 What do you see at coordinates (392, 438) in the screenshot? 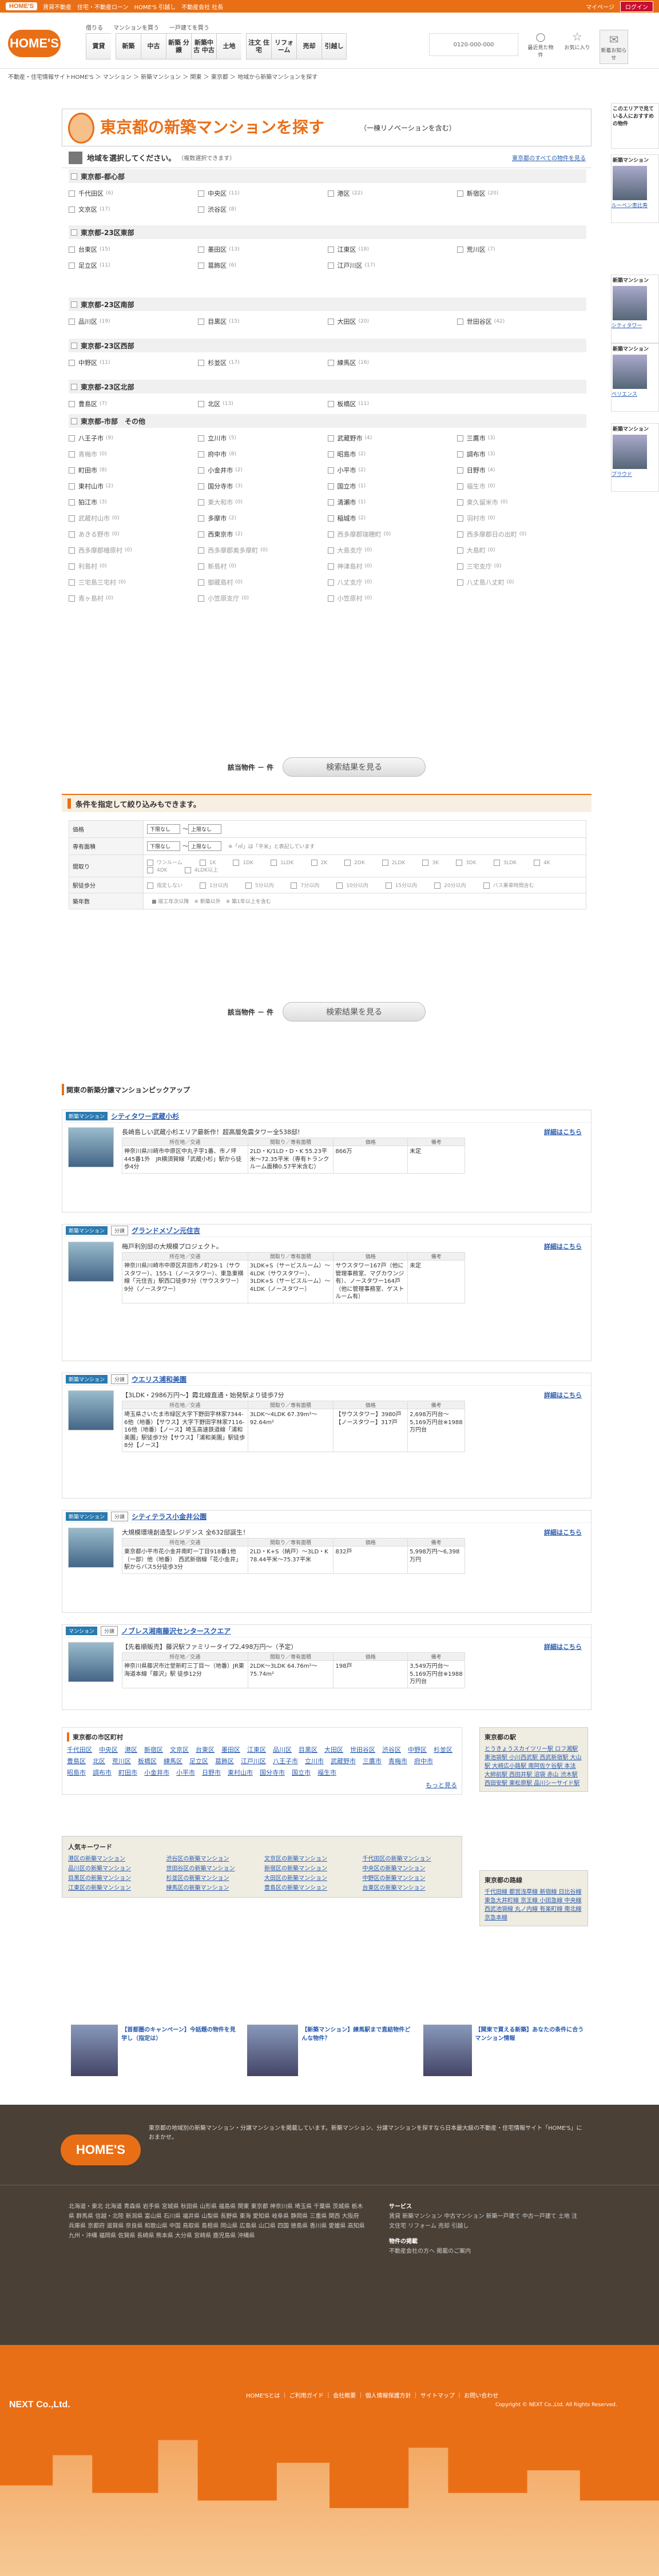
I see `region-checkbox-item: 武蔵野市 (4)` at bounding box center [392, 438].